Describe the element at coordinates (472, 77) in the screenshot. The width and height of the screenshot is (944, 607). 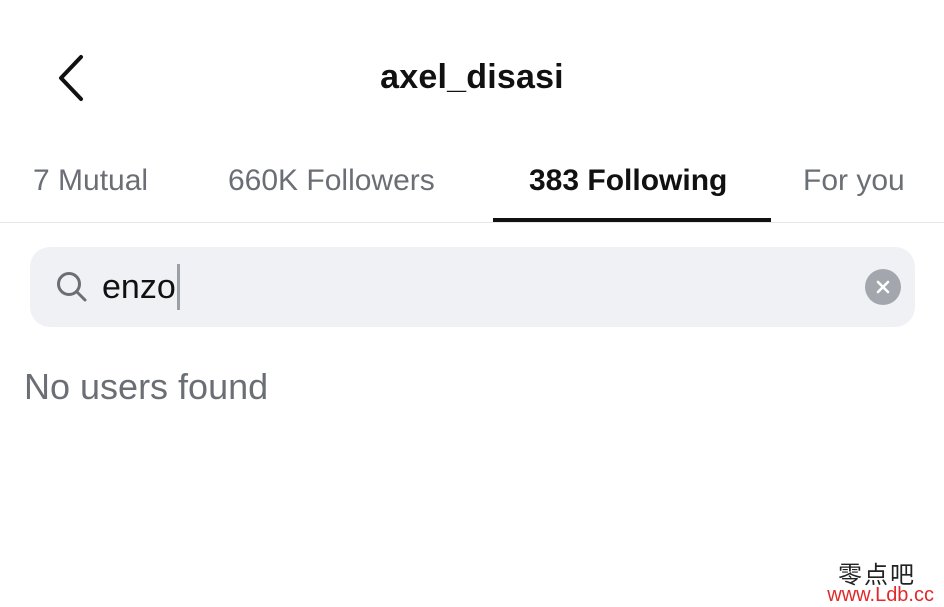
I see `page-title: axel_disasi` at that location.